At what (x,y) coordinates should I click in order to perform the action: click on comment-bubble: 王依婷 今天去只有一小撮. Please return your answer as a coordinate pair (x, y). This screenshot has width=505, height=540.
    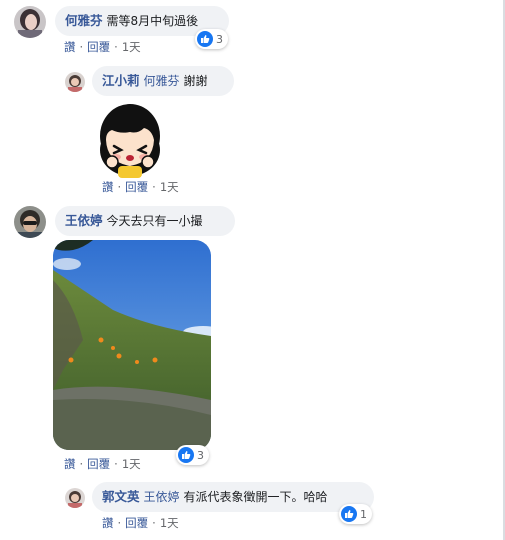
    Looking at the image, I should click on (145, 221).